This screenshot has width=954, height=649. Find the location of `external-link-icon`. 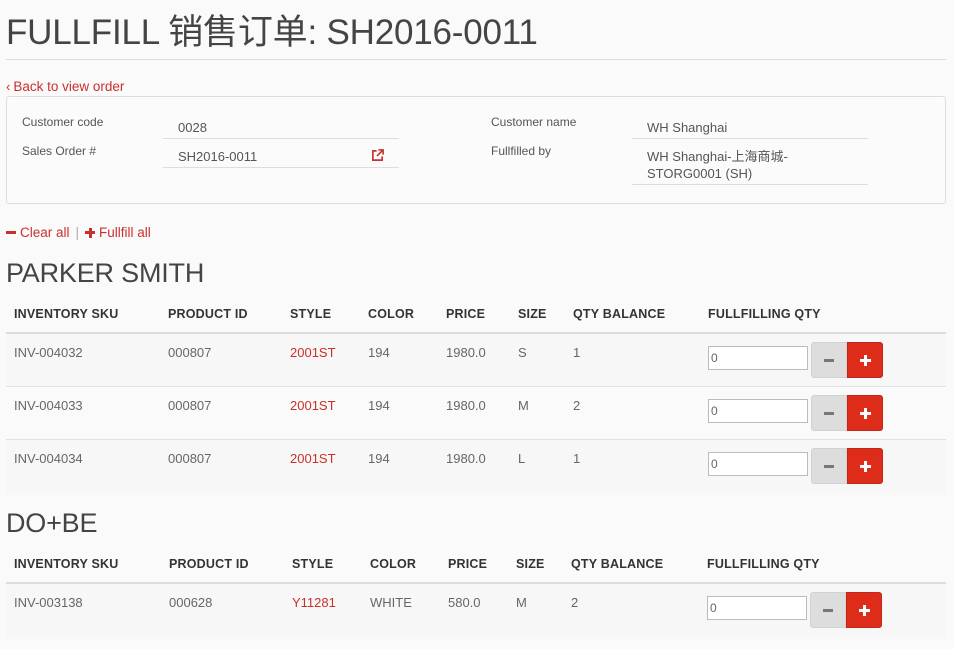

external-link-icon is located at coordinates (377, 155).